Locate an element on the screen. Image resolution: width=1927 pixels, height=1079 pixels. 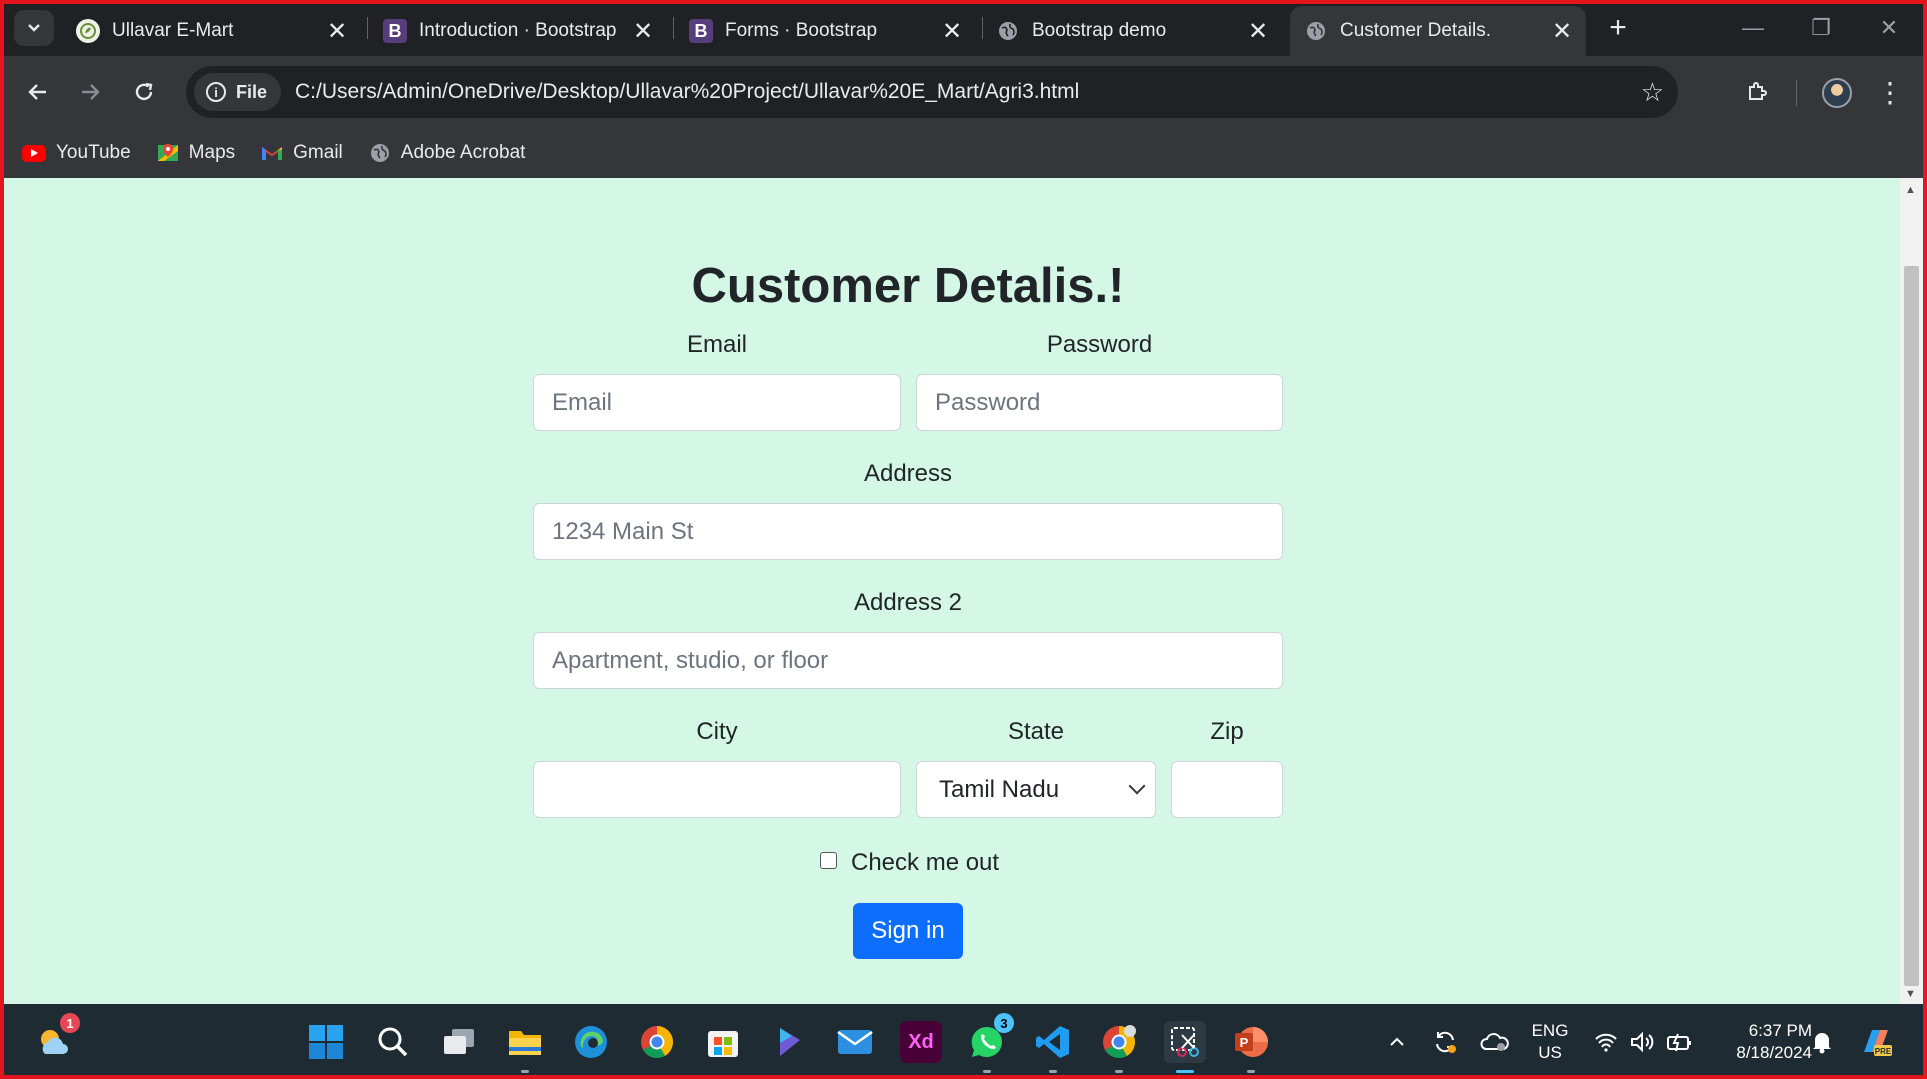
store-icon is located at coordinates (723, 1044).